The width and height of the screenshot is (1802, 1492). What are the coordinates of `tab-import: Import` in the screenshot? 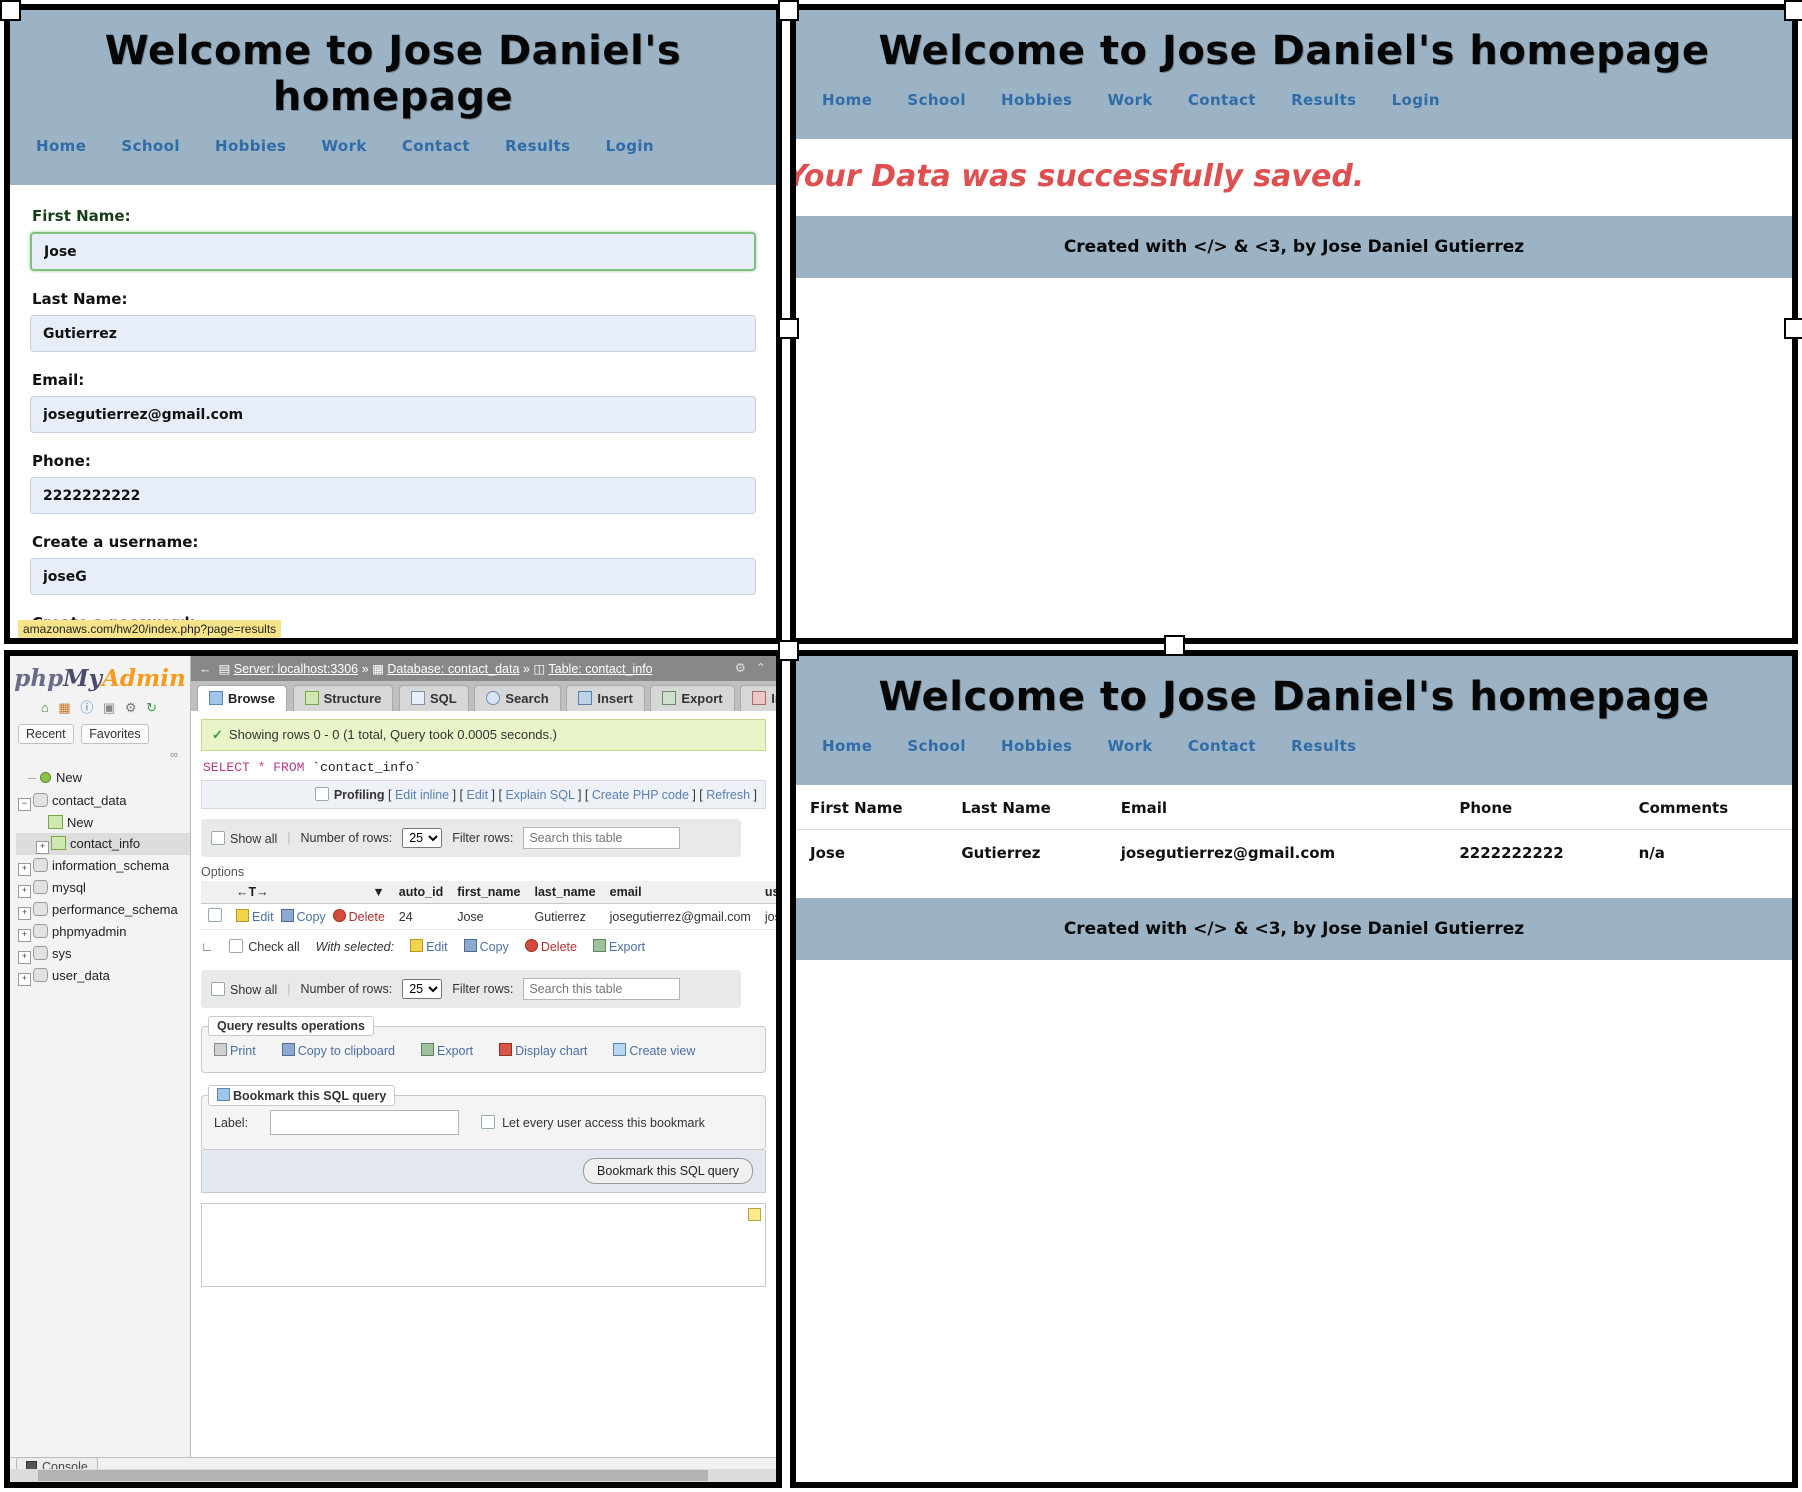 It's located at (758, 698).